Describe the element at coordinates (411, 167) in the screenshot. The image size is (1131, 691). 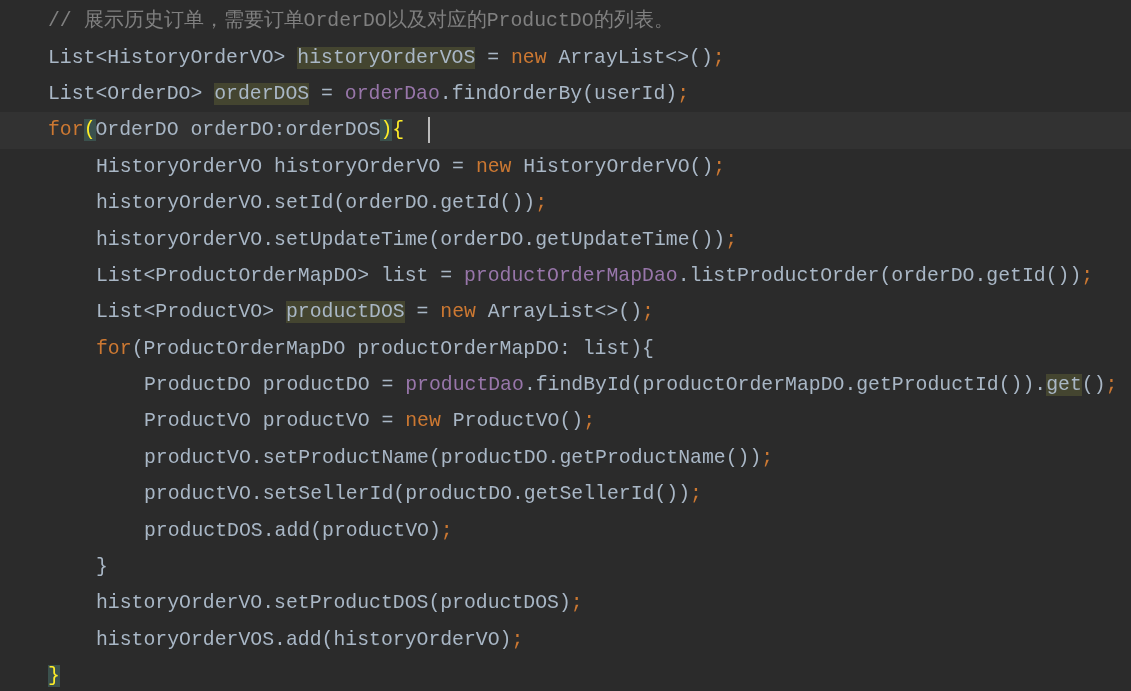
I see `code-line: HistoryOrderVO historyOrderVO = new HistoryOrderVO();` at that location.